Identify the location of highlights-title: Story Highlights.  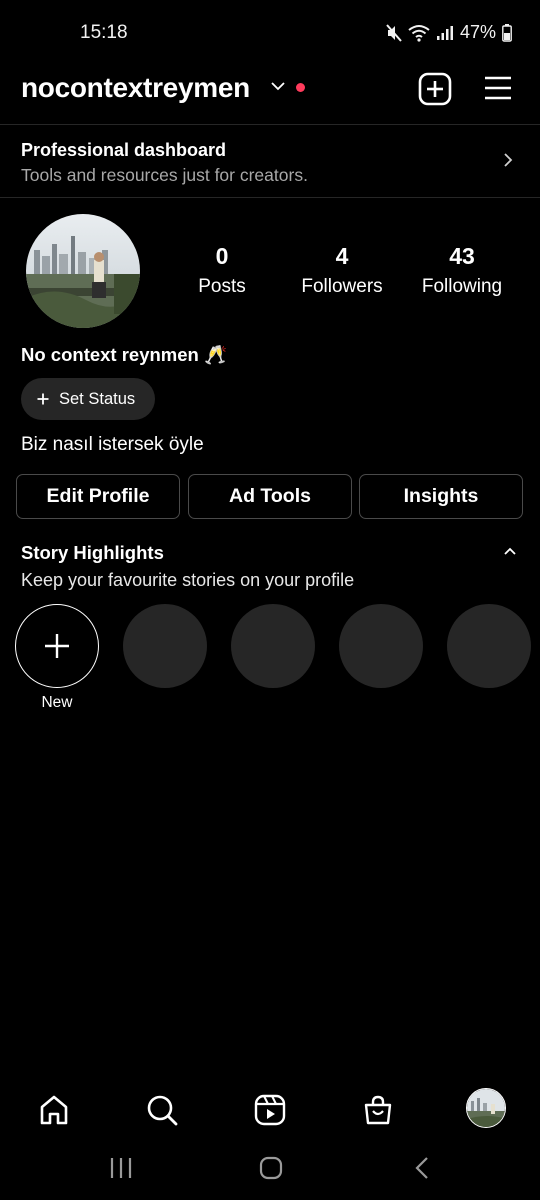
(92, 552).